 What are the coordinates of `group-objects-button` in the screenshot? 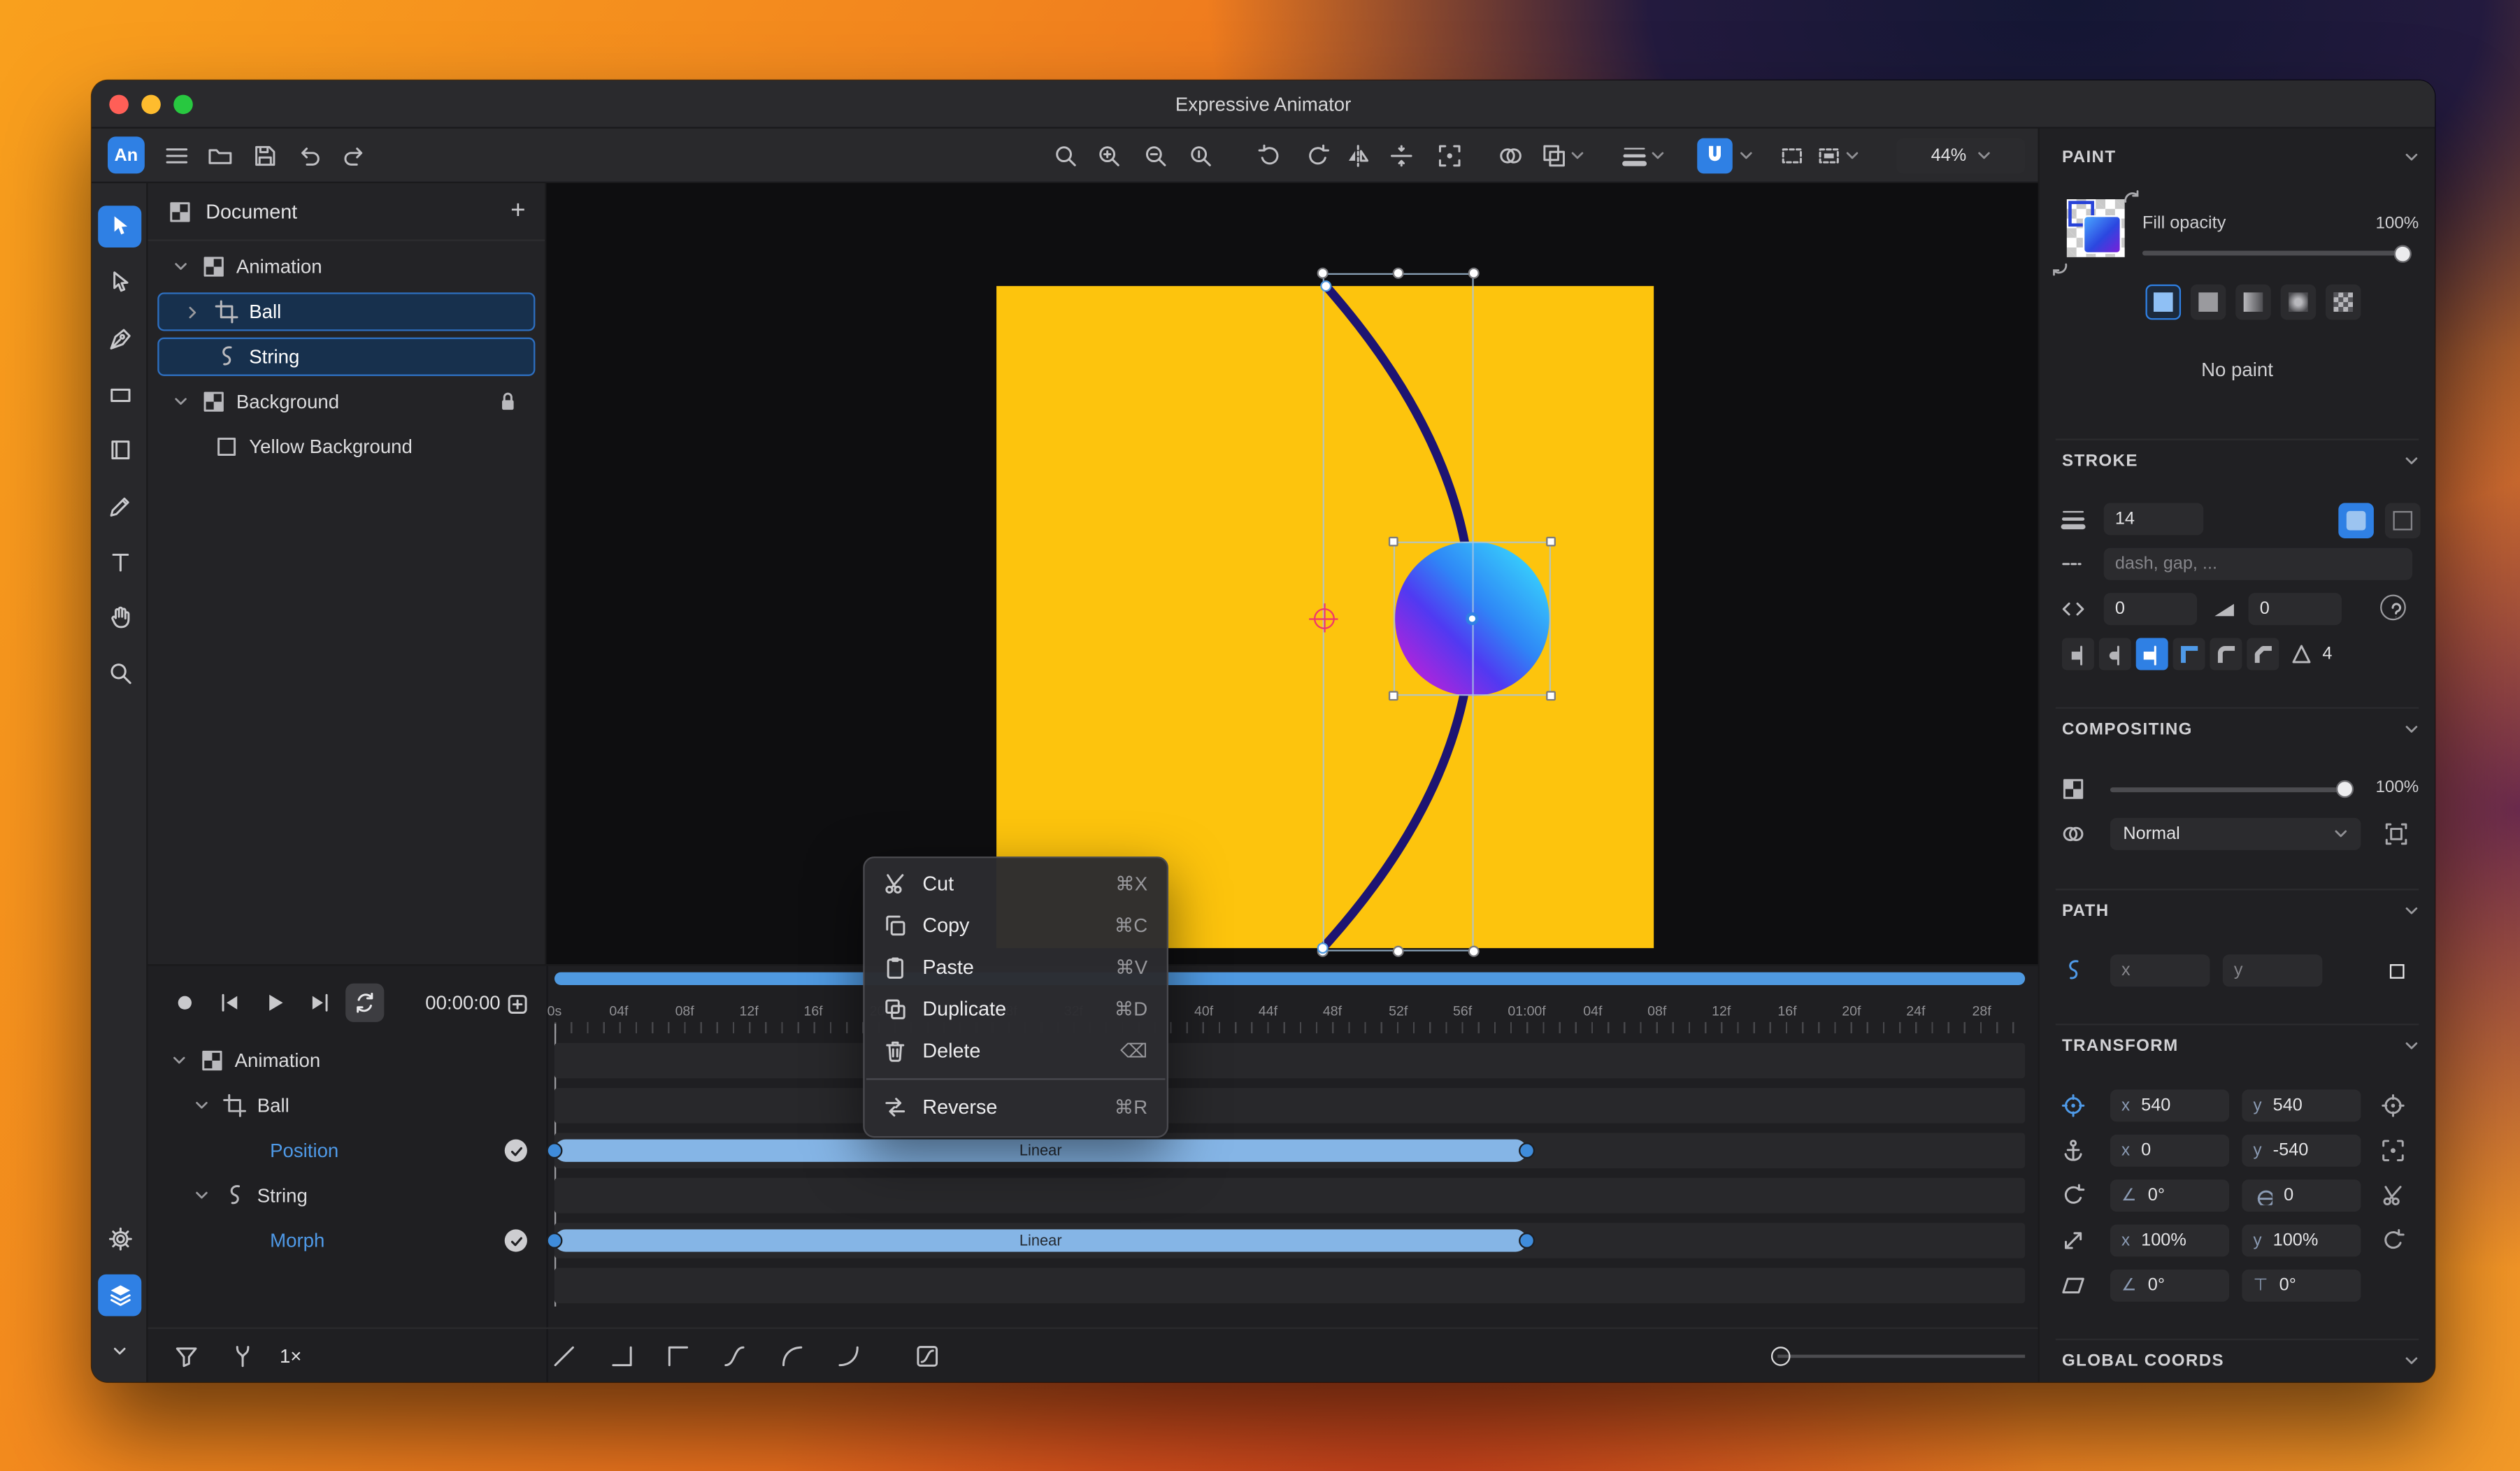 It's located at (1562, 156).